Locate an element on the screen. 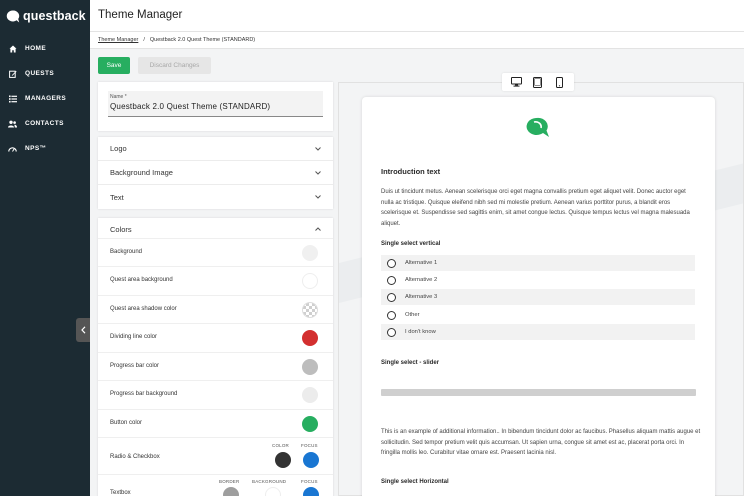  color-row-progress-bar: Progress bar color is located at coordinates (215, 366).